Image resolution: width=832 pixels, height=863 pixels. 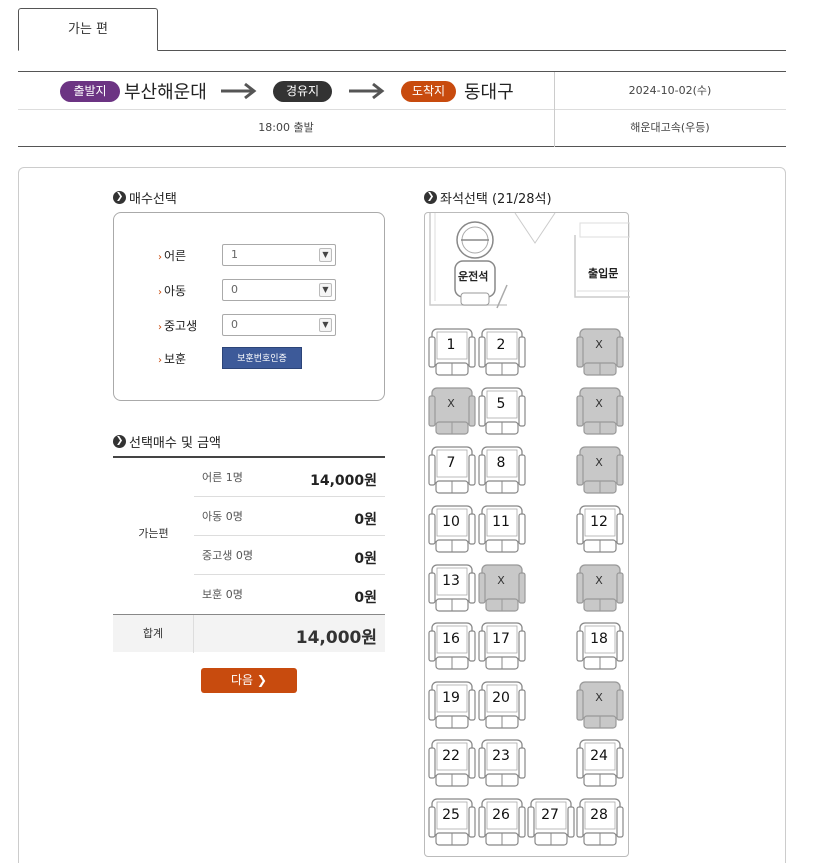 I want to click on select-value: 1, so click(x=234, y=254).